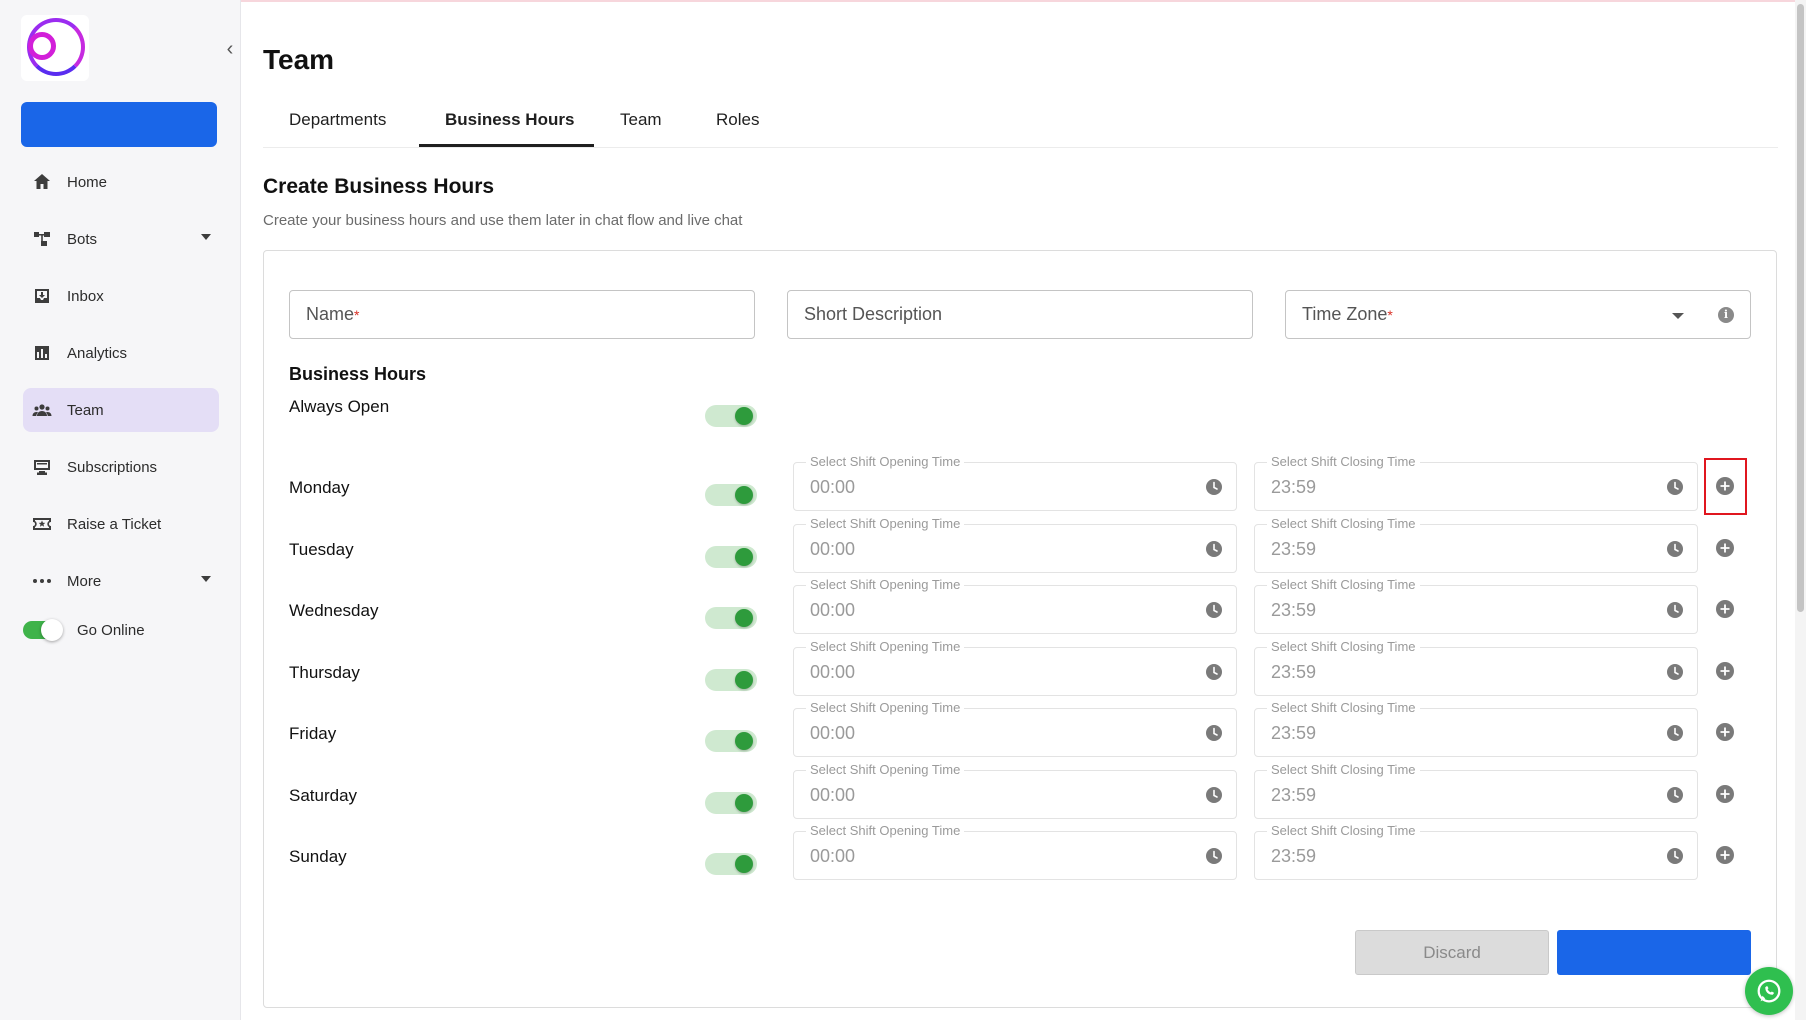 Image resolution: width=1806 pixels, height=1020 pixels. What do you see at coordinates (357, 314) in the screenshot?
I see `required-mark: *` at bounding box center [357, 314].